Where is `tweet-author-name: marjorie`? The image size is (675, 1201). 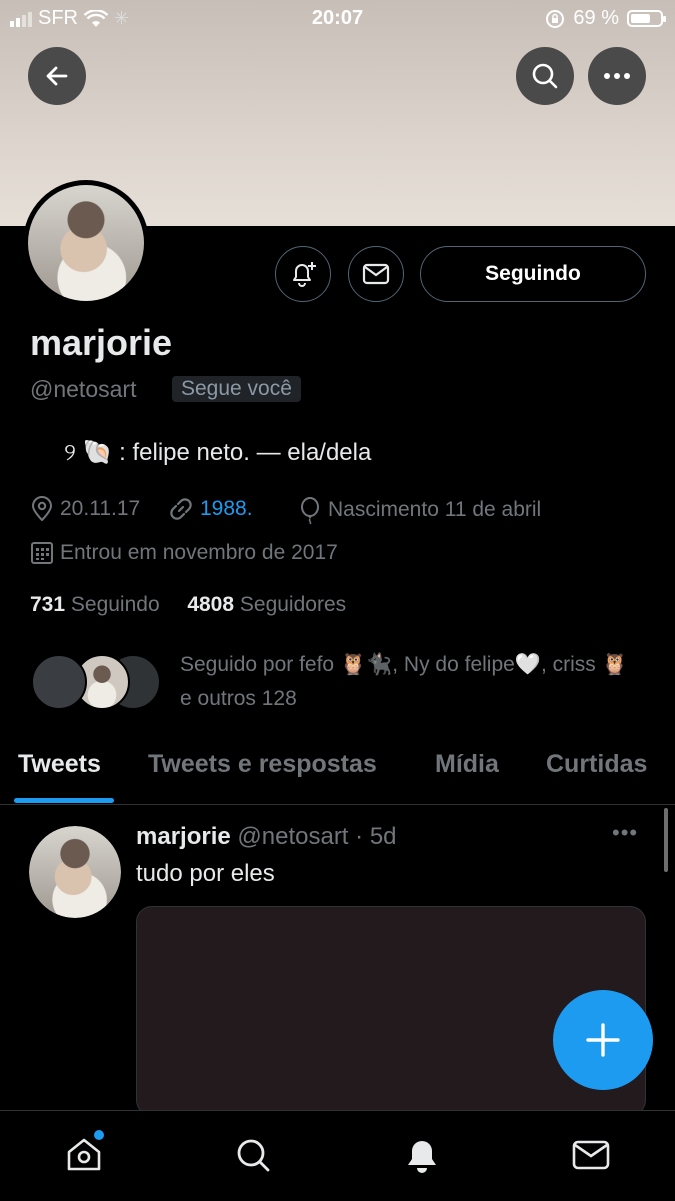
tweet-author-name: marjorie is located at coordinates (183, 836).